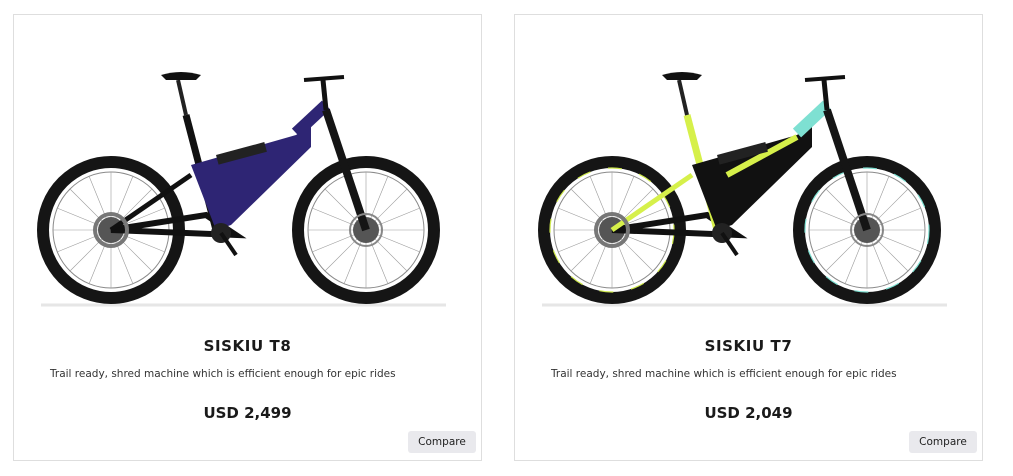 This screenshot has width=1013, height=476. What do you see at coordinates (247, 346) in the screenshot?
I see `product-title: SISKIU T8` at bounding box center [247, 346].